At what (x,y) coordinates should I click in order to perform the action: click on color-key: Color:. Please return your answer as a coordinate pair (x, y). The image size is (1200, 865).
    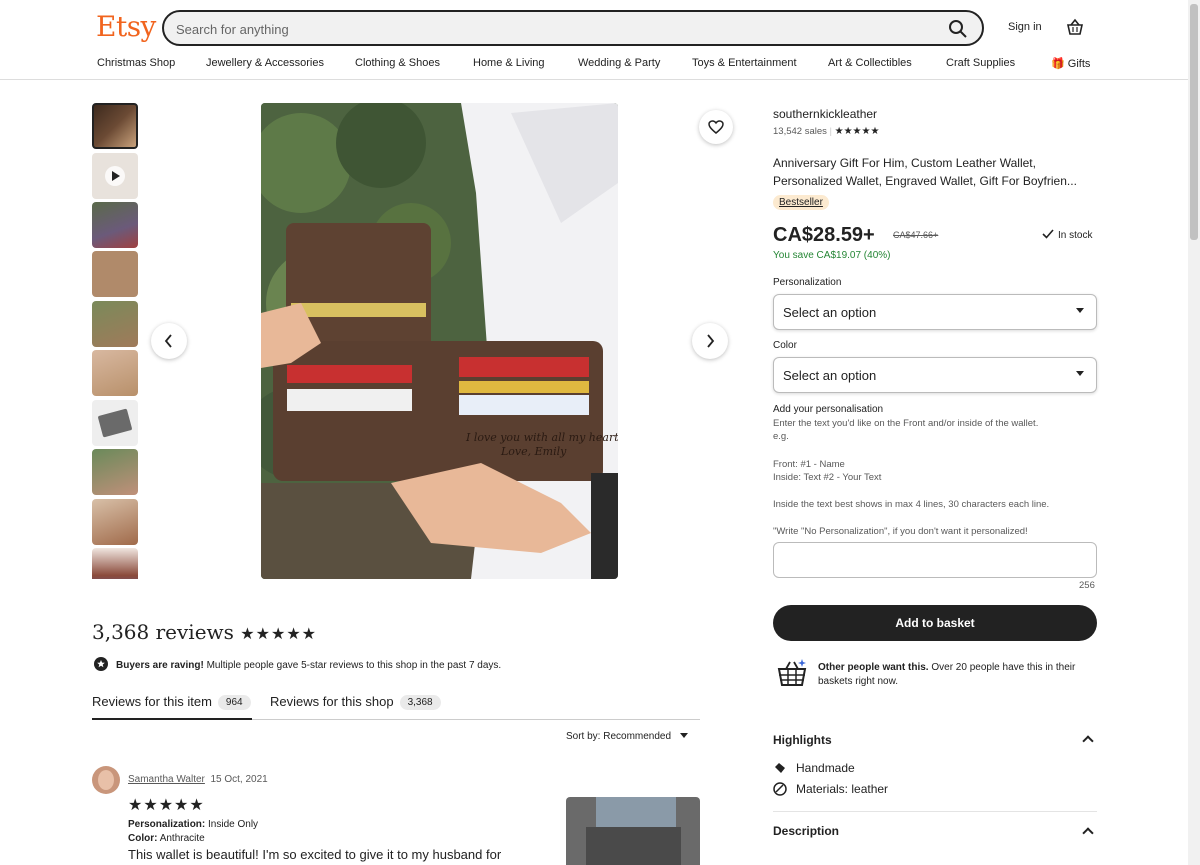
    Looking at the image, I should click on (143, 838).